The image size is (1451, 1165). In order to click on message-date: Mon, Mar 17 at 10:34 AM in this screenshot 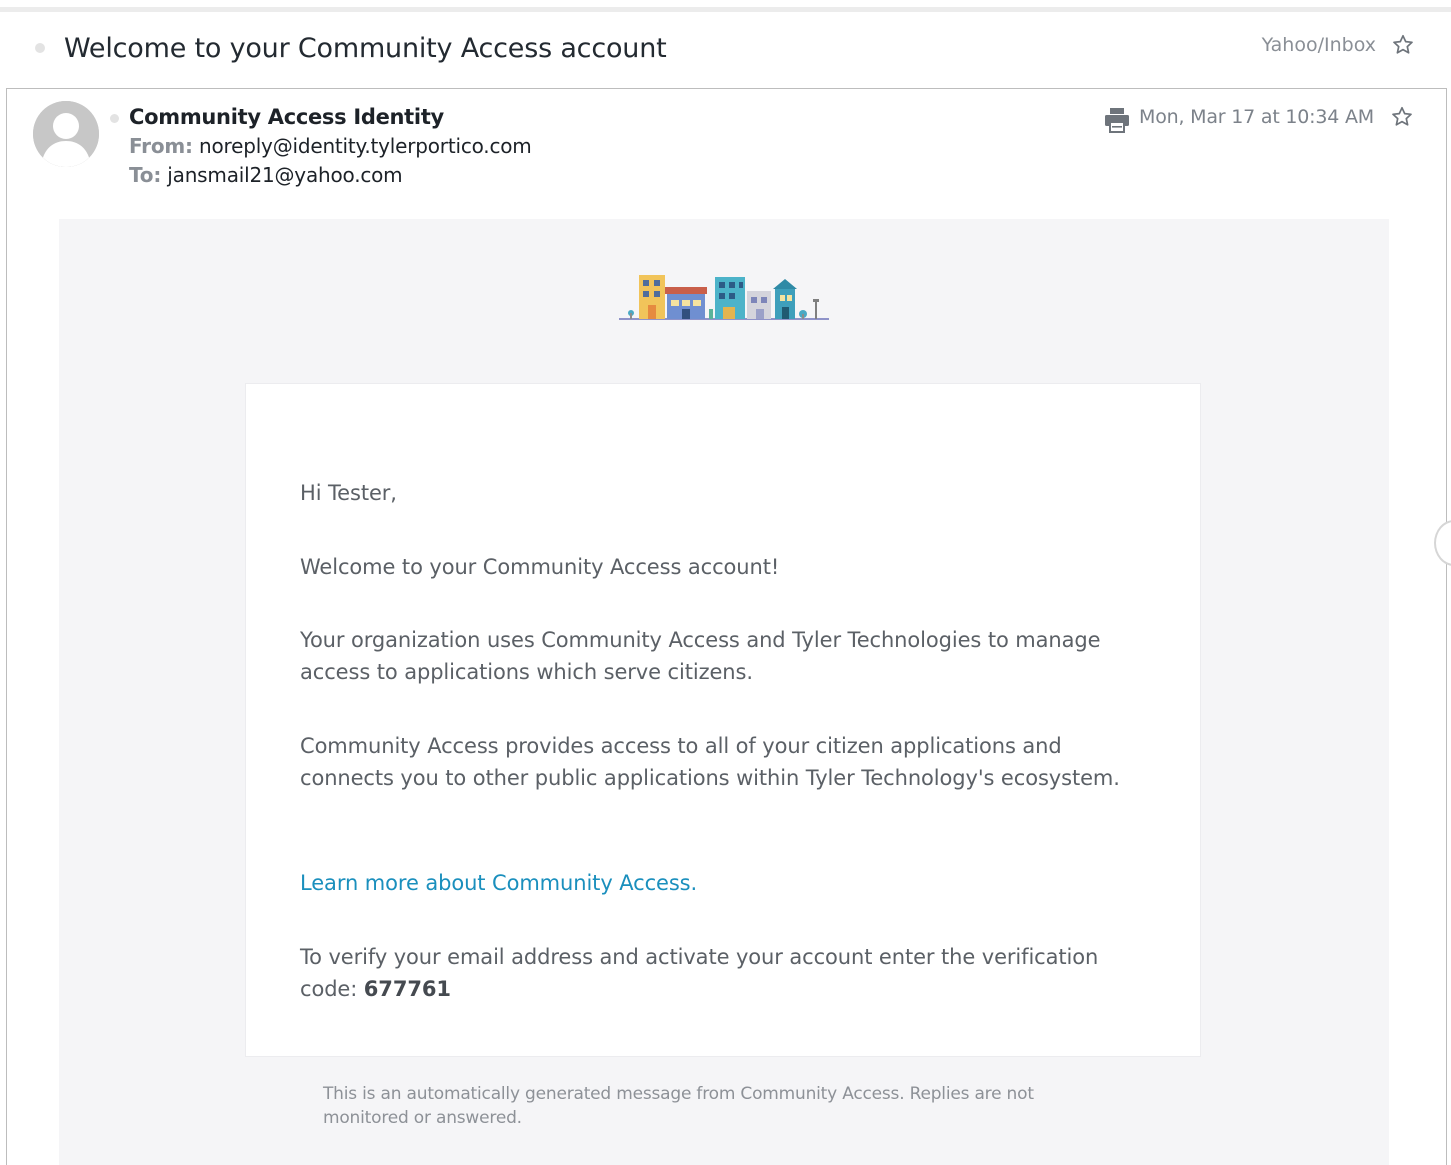, I will do `click(1256, 117)`.